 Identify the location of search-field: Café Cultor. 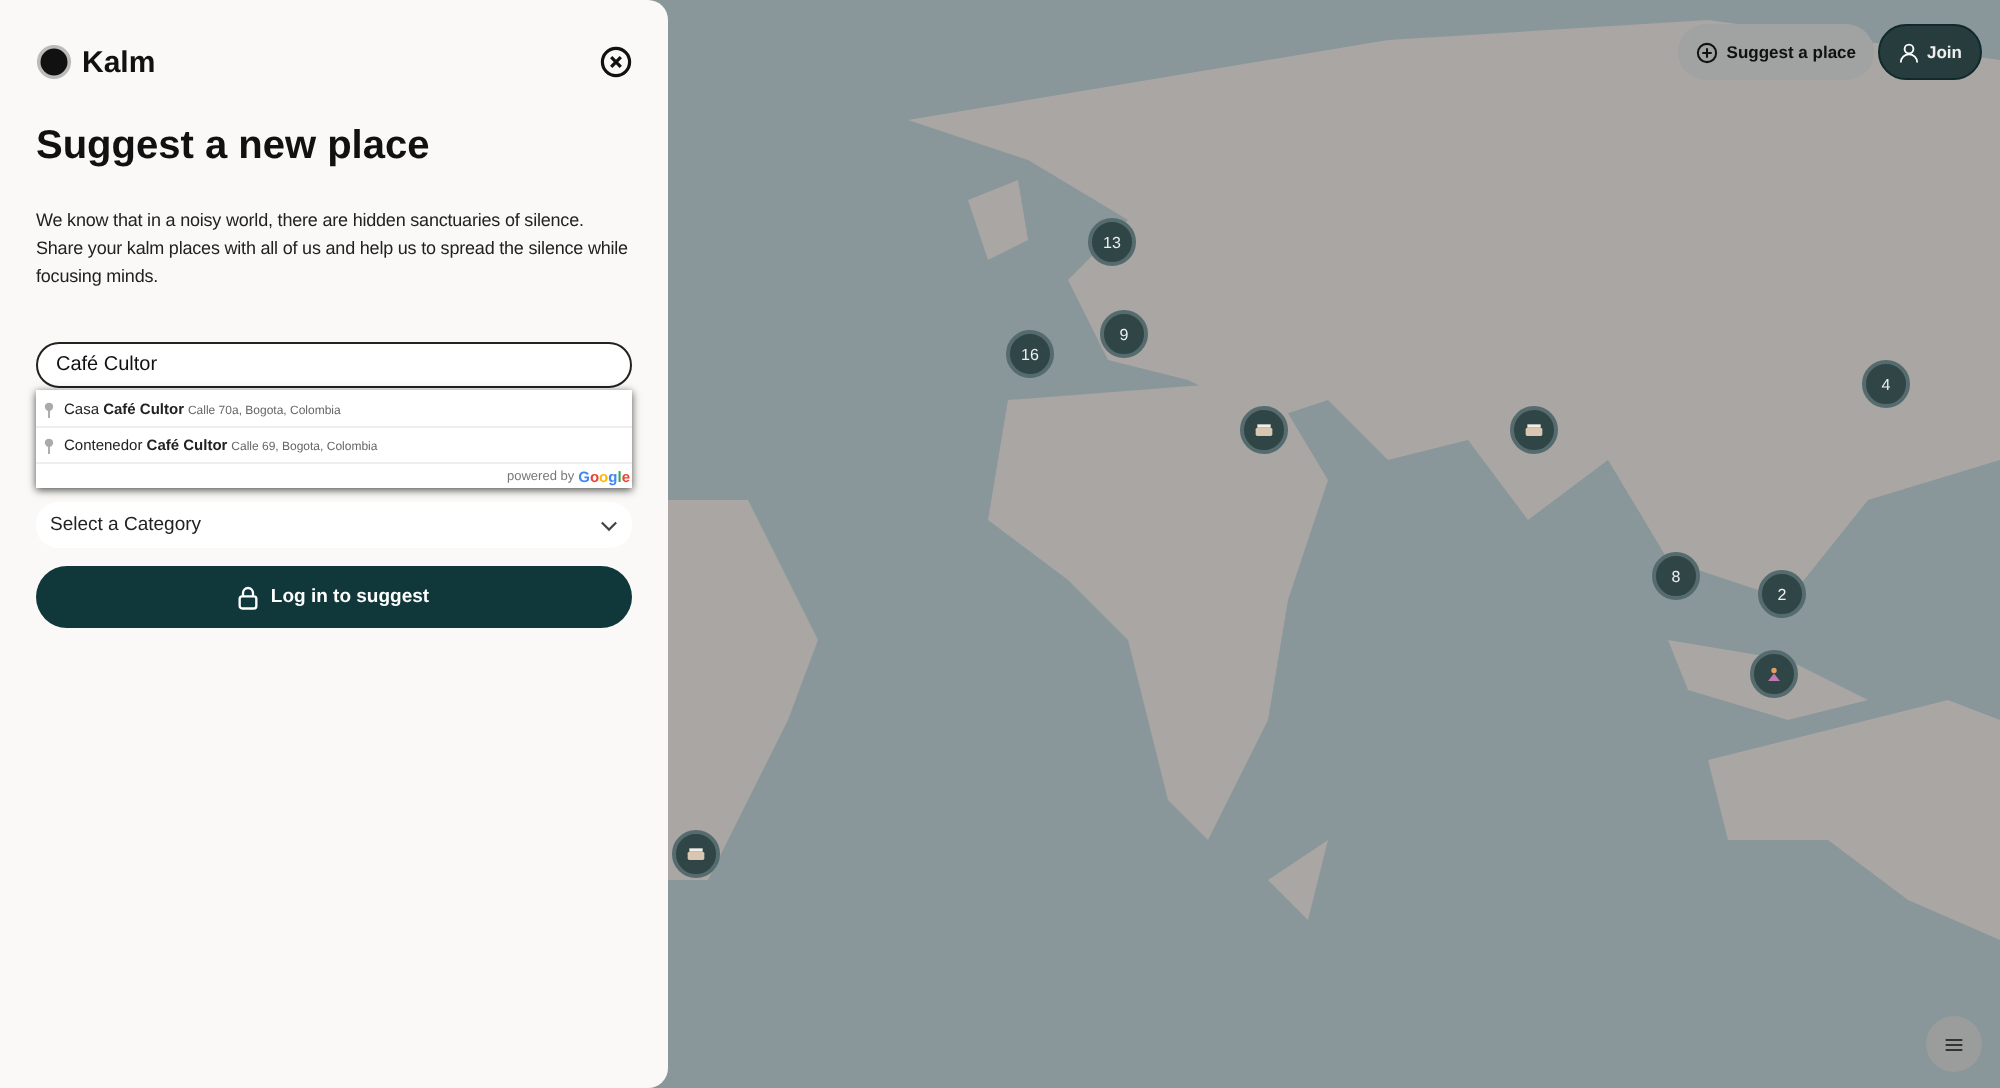
(334, 365).